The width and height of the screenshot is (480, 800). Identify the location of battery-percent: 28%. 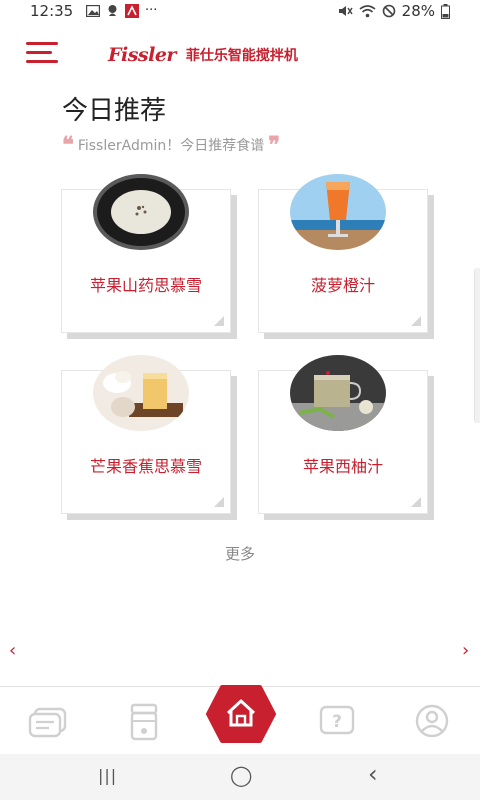
(418, 11).